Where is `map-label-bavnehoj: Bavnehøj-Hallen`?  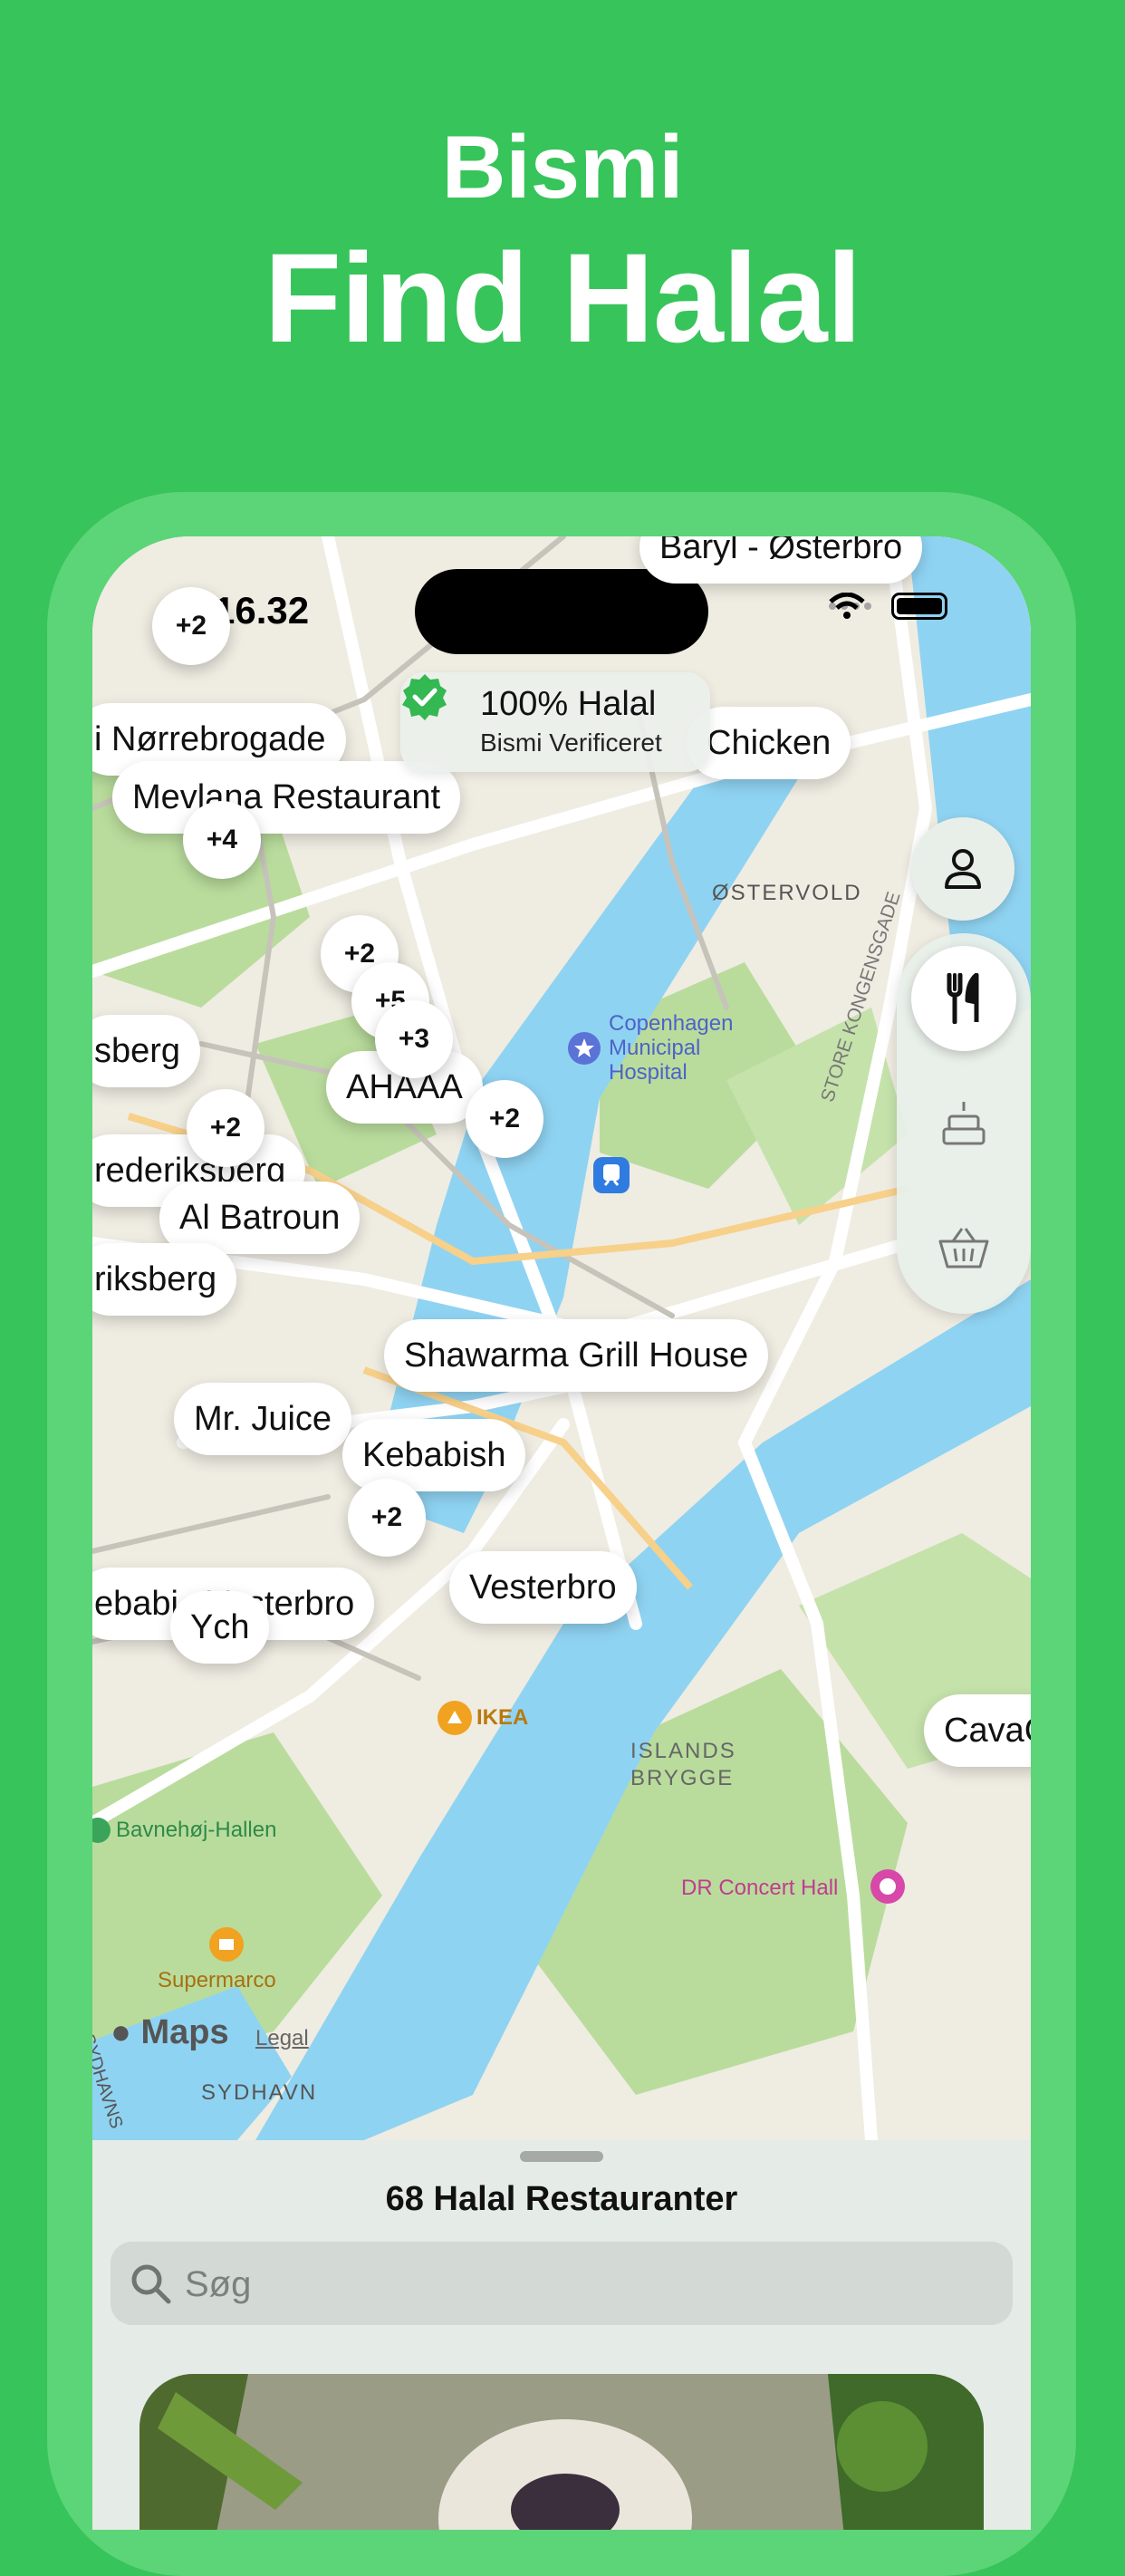 map-label-bavnehoj: Bavnehøj-Hallen is located at coordinates (196, 1830).